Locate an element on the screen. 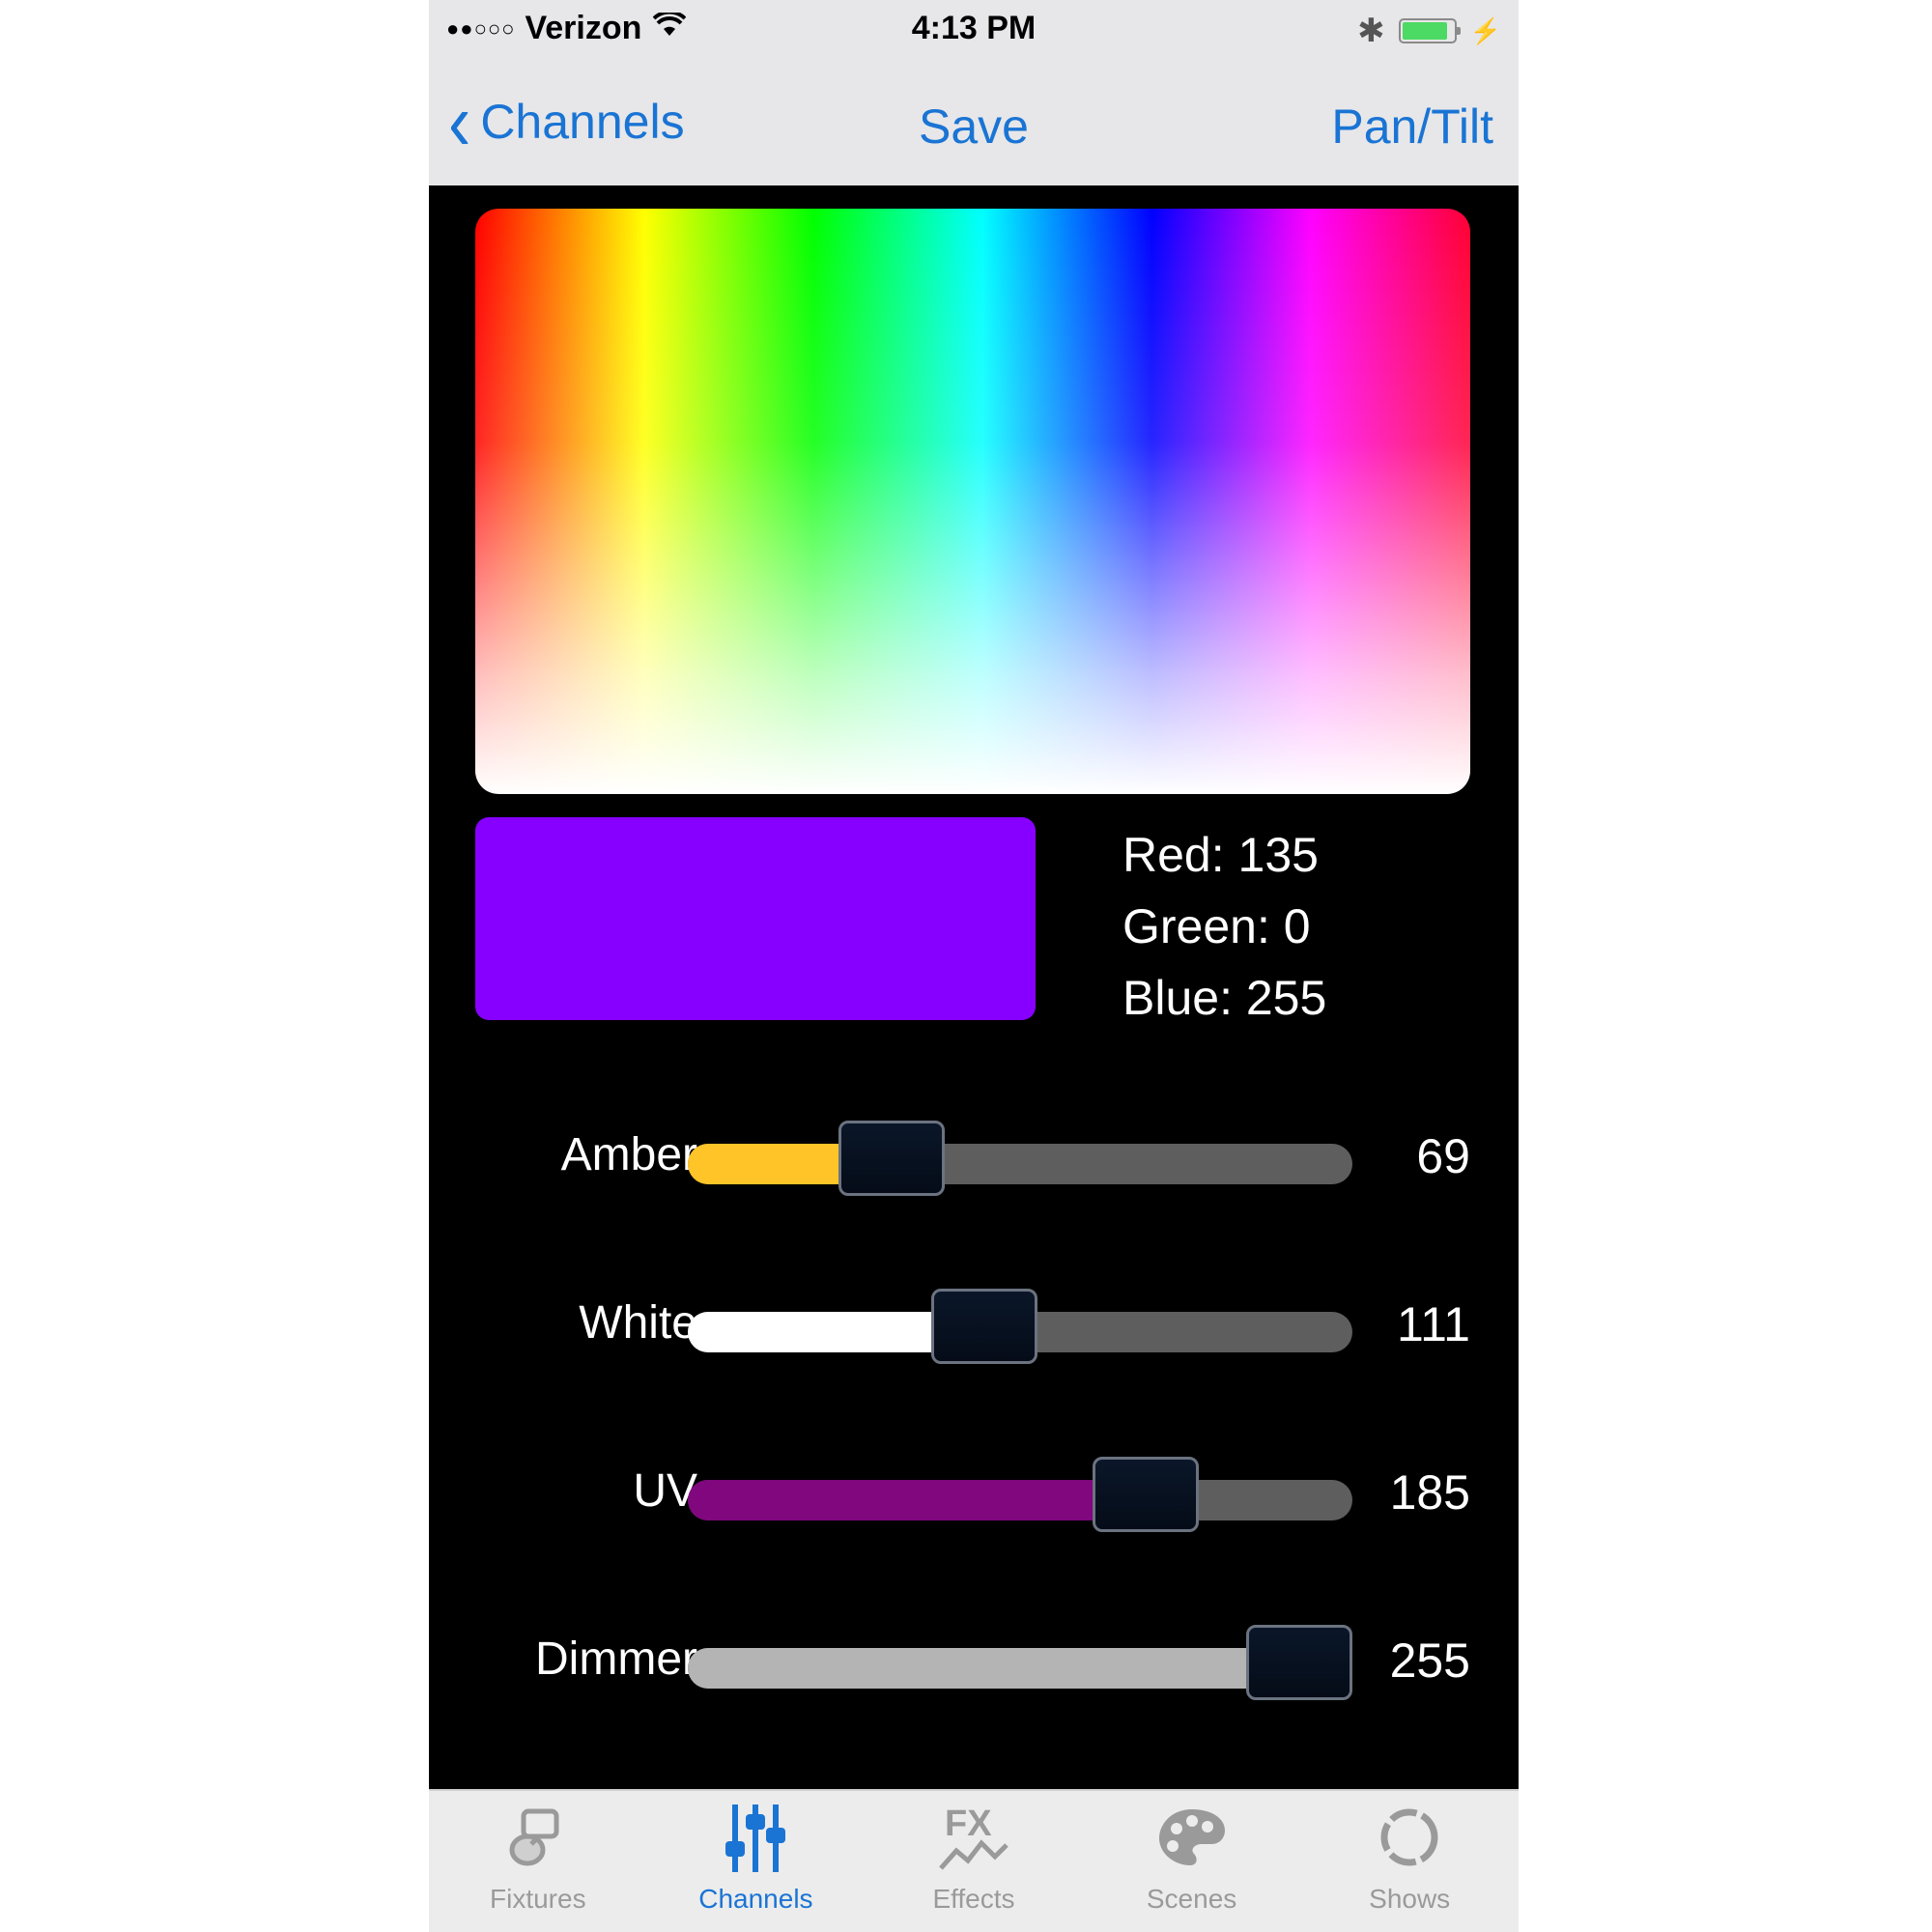 The image size is (1932, 1932). tab-label: Channels is located at coordinates (755, 1899).